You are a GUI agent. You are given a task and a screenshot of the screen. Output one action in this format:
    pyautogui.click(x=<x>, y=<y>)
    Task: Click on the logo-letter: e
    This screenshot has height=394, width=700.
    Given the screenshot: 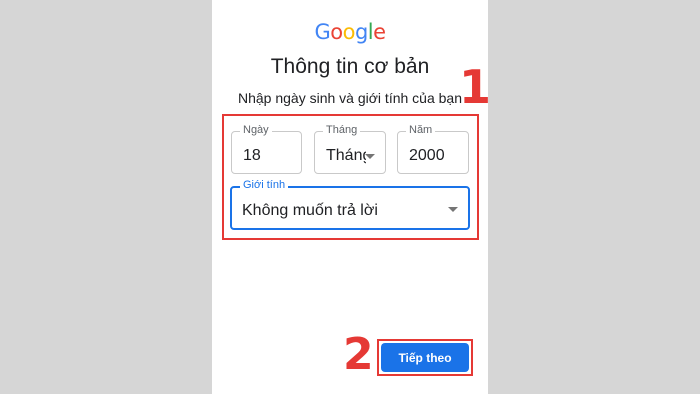 What is the action you would take?
    pyautogui.click(x=379, y=32)
    